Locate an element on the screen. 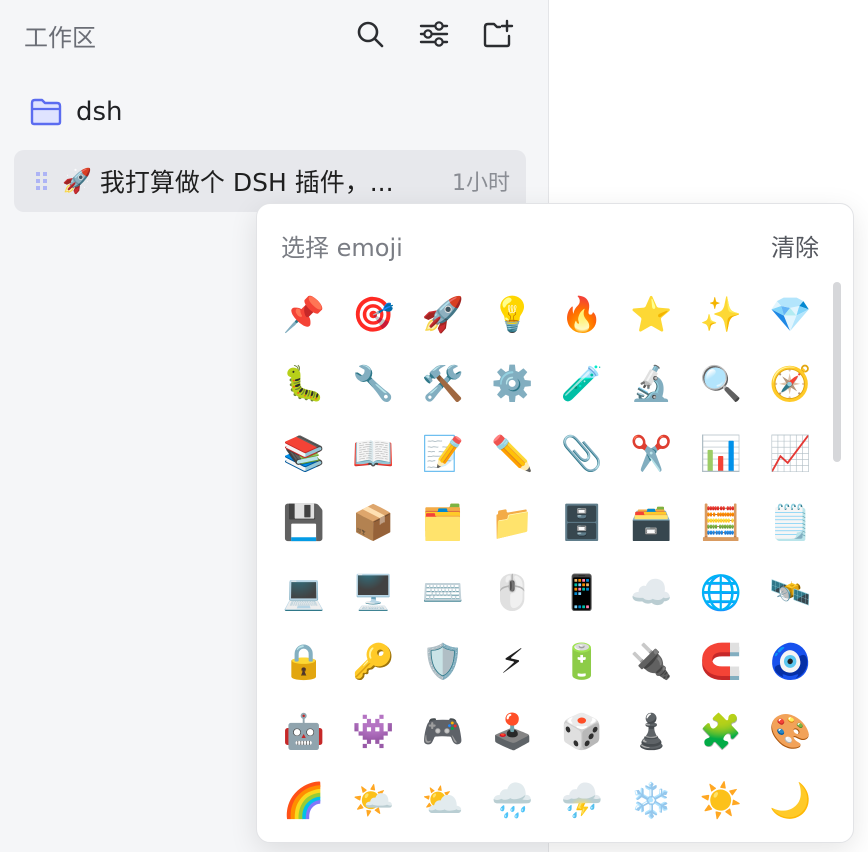 The width and height of the screenshot is (868, 852). filter-button is located at coordinates (434, 34).